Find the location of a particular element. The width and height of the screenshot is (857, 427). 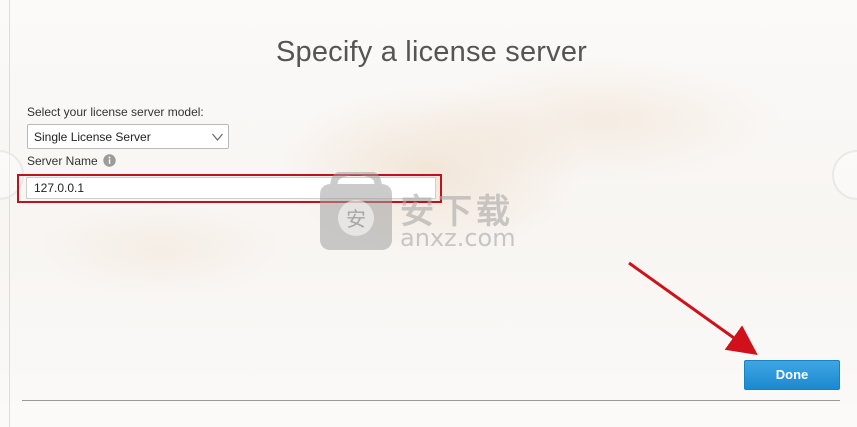

bottom-divider is located at coordinates (431, 400).